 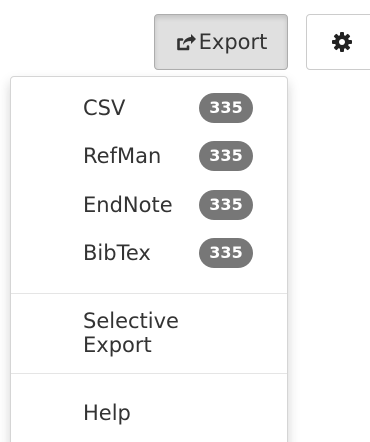 I want to click on menu-item-selective-export: Selective Export, so click(x=149, y=333).